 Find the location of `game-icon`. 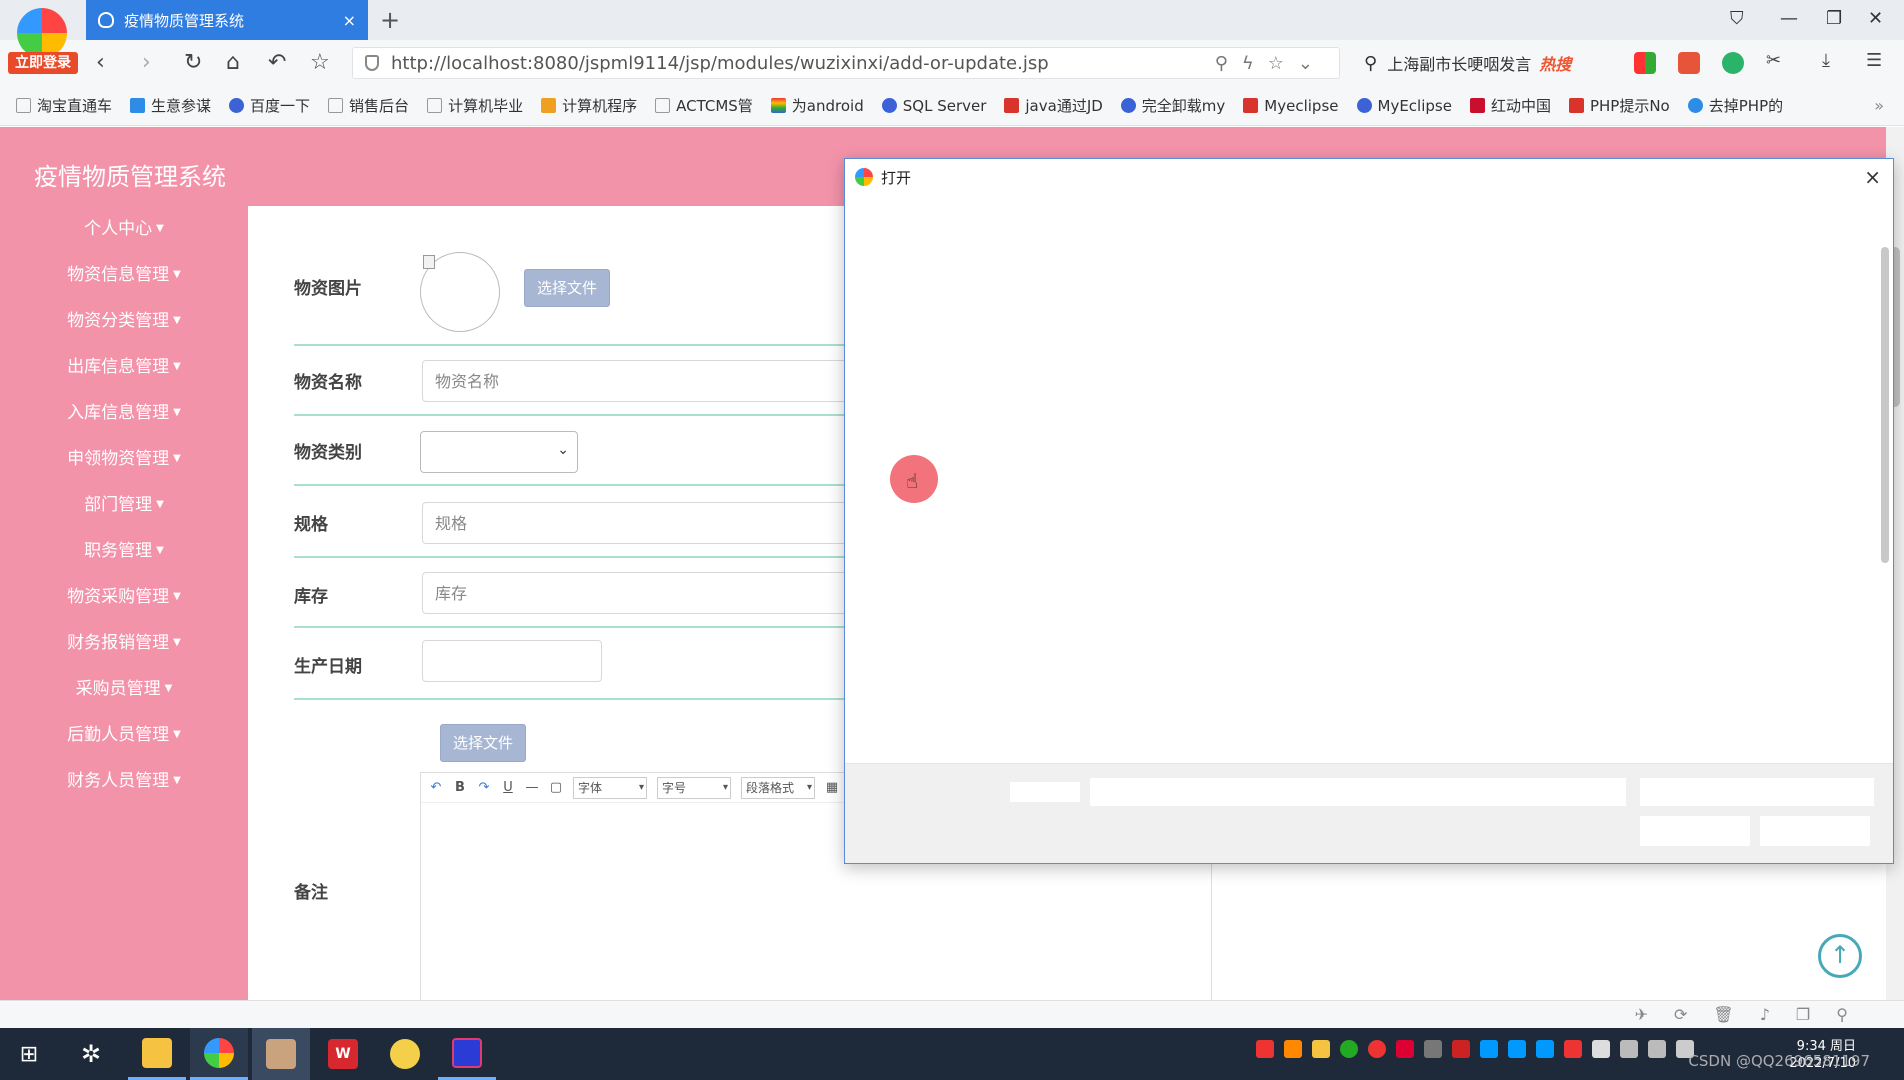

game-icon is located at coordinates (1689, 63).